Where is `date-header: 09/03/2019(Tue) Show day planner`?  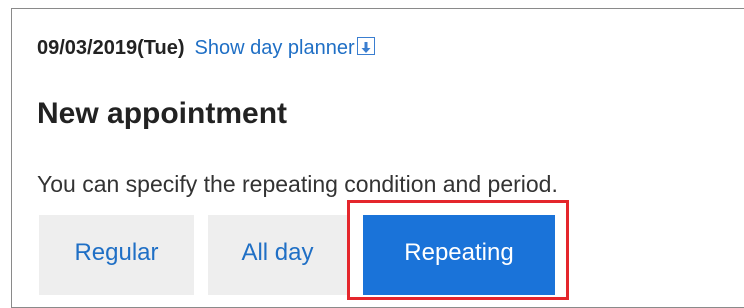
date-header: 09/03/2019(Tue) Show day planner is located at coordinates (206, 48).